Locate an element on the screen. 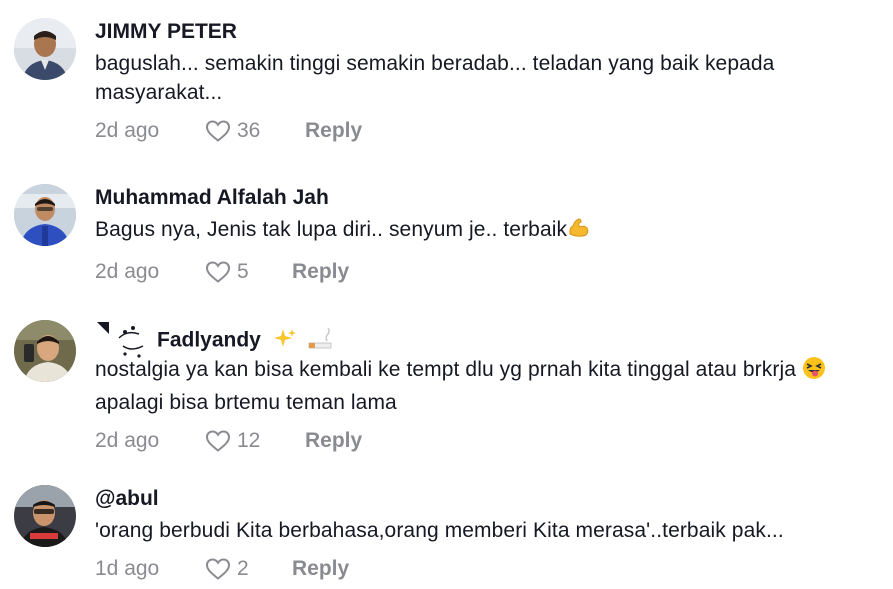  like-button: 36 is located at coordinates (236, 131).